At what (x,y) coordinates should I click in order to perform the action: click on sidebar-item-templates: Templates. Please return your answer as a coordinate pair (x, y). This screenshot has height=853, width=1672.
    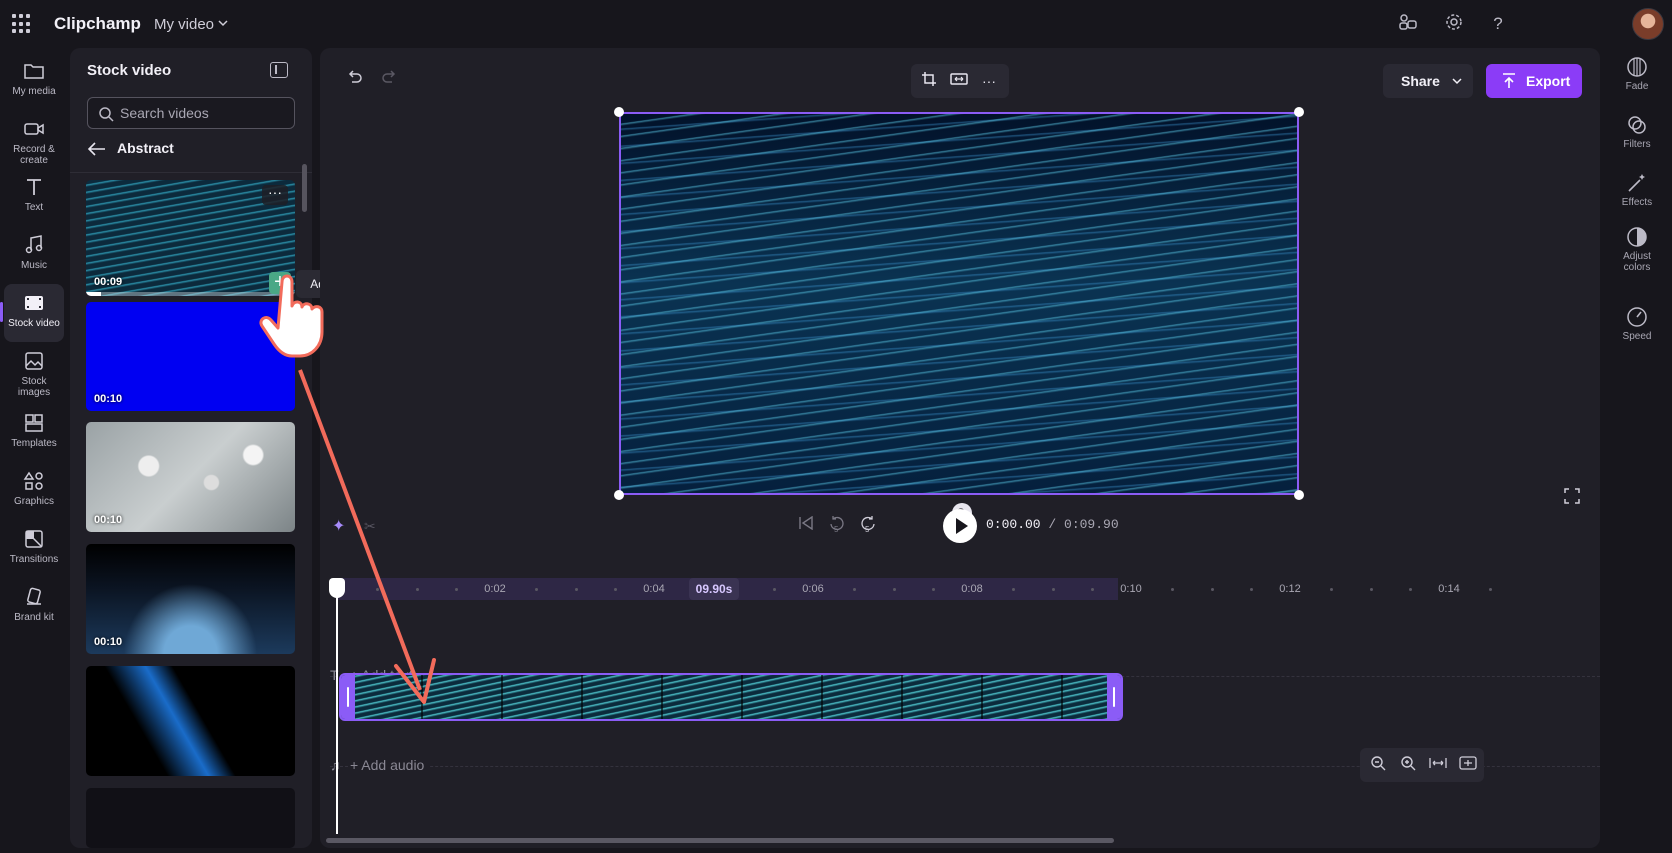
    Looking at the image, I should click on (34, 433).